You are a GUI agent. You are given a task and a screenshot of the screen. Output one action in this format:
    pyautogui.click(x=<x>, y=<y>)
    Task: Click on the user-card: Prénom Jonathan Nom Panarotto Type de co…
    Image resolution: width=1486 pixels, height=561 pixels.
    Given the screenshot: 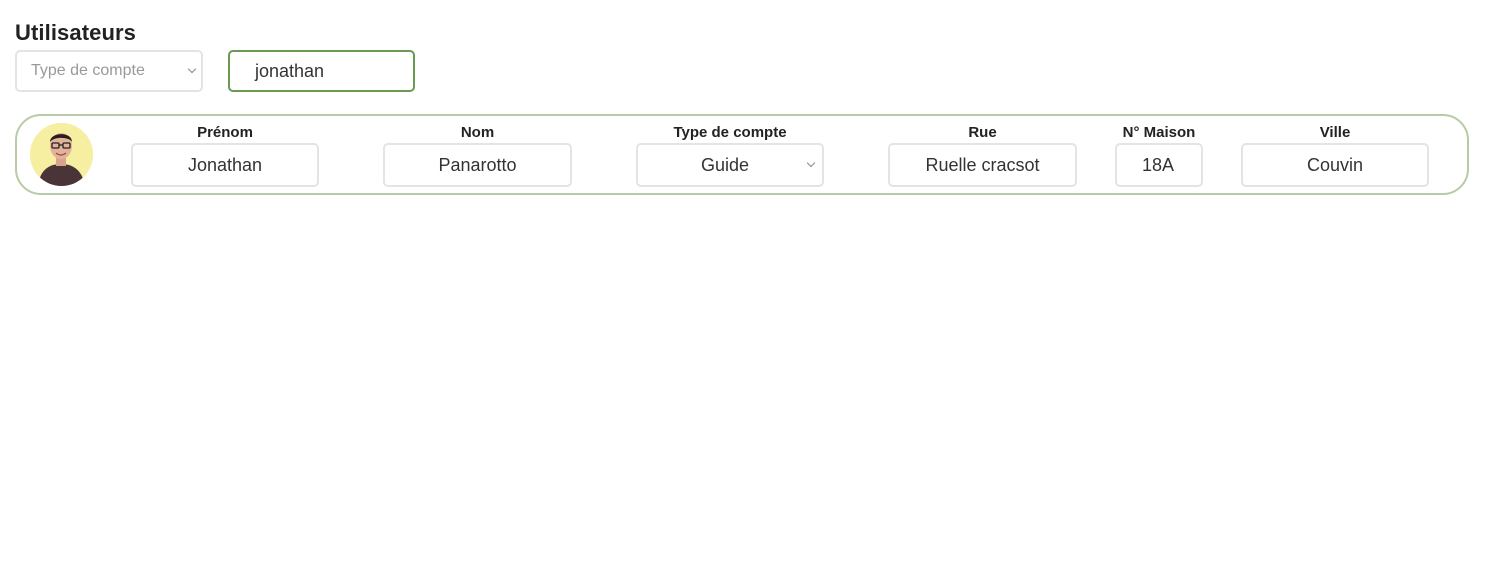 What is the action you would take?
    pyautogui.click(x=742, y=154)
    